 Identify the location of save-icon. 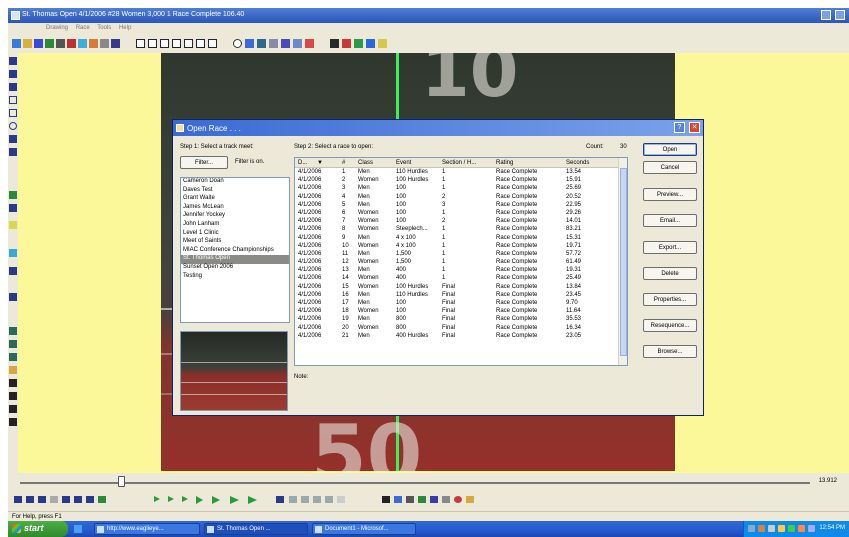
(38, 43).